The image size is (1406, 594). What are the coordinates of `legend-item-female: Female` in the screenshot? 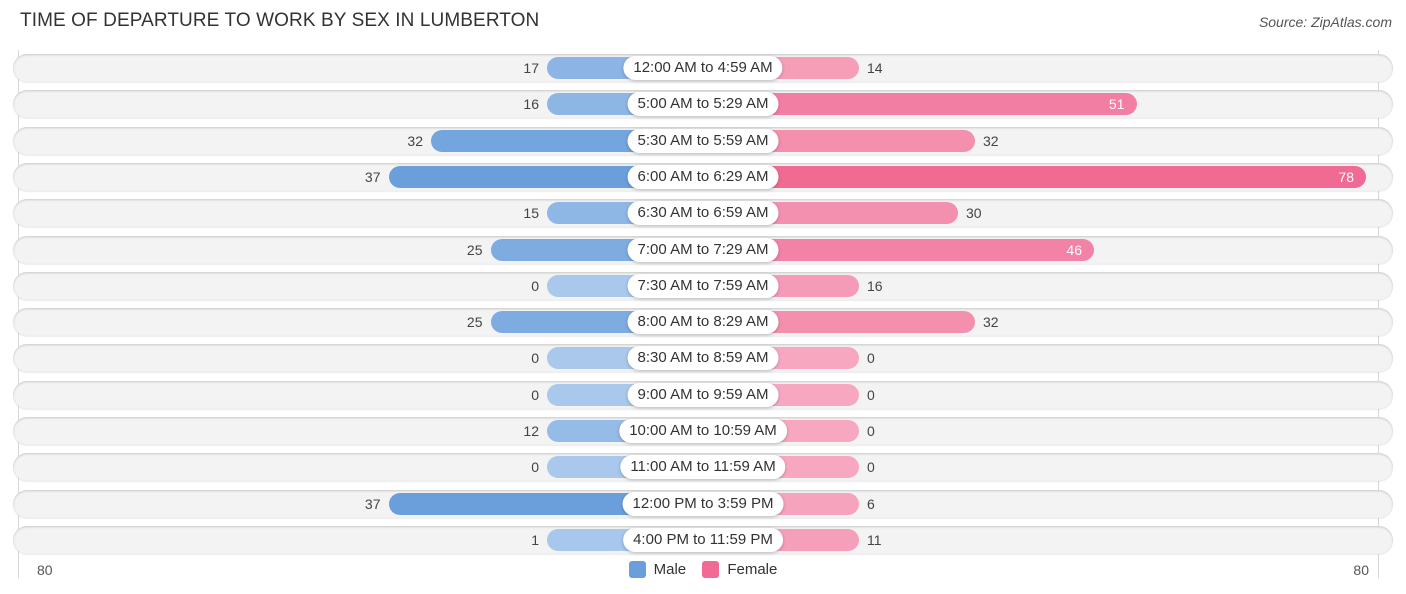 It's located at (739, 569).